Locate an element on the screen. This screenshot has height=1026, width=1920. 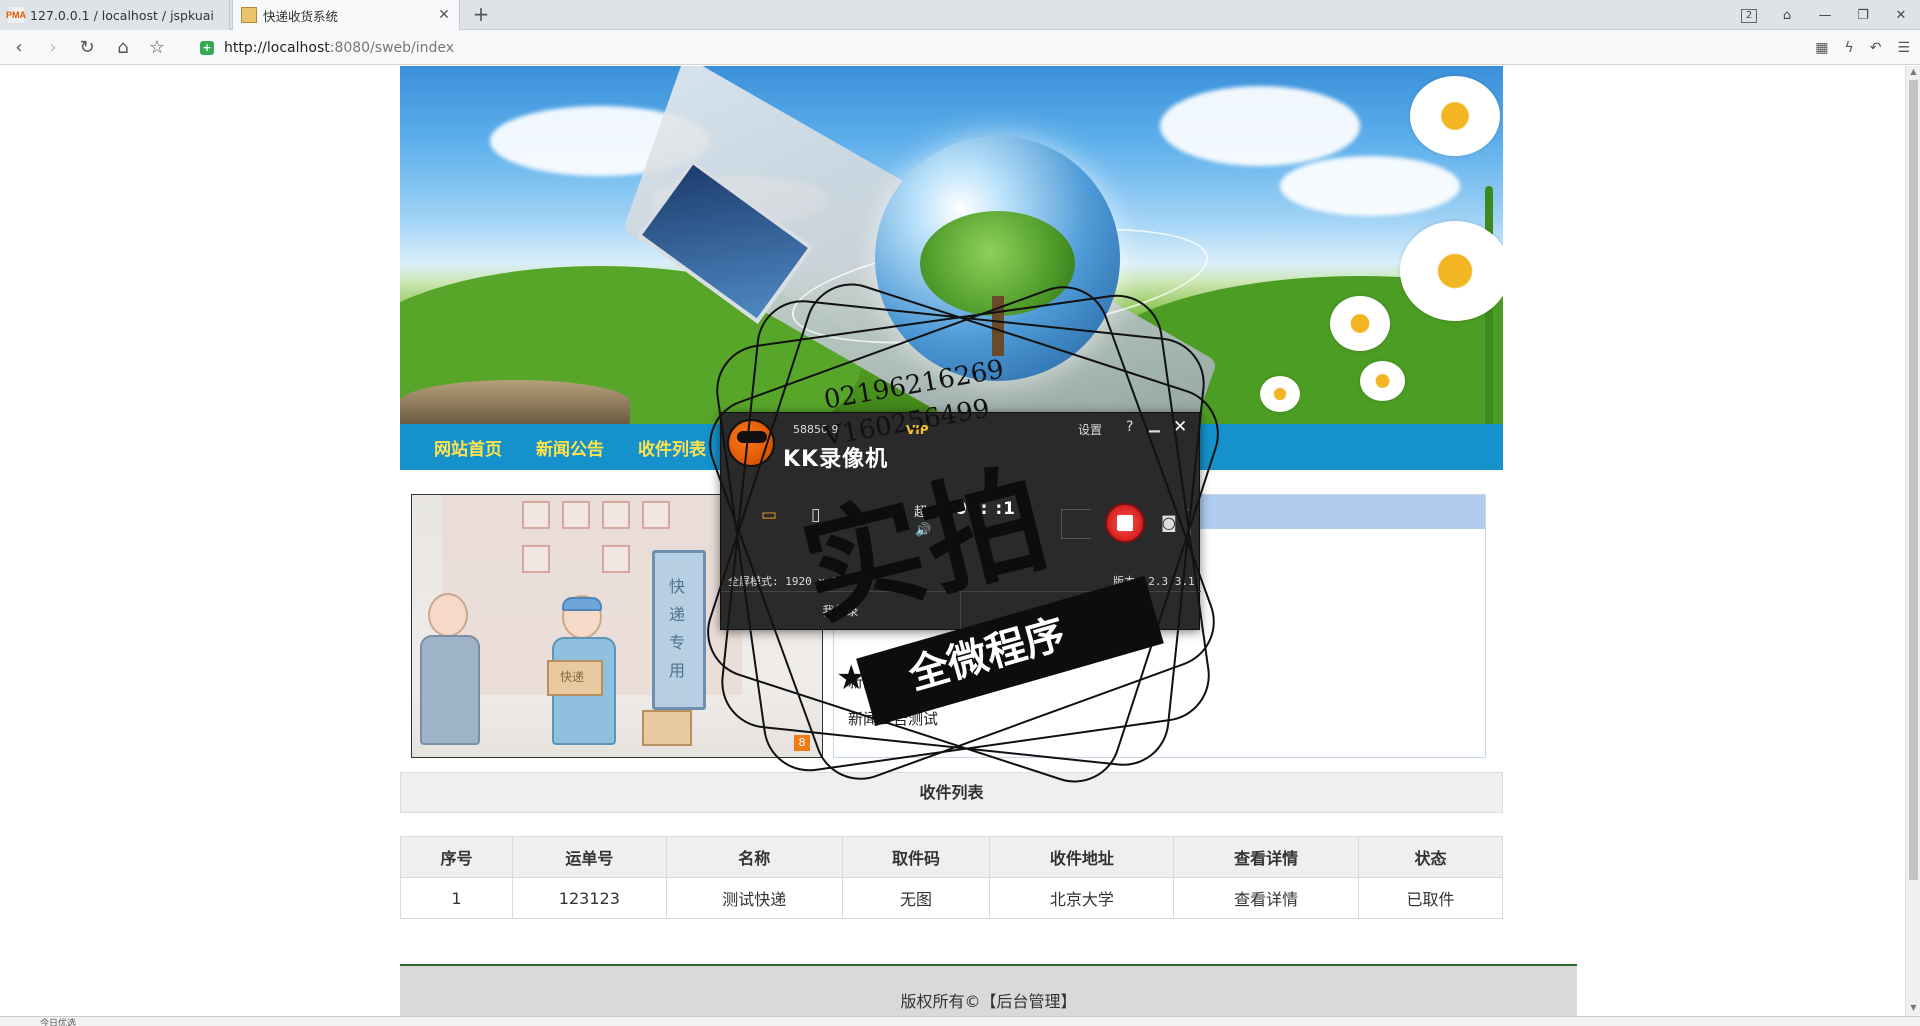
status-left-text: 今日优选 is located at coordinates (58, 1021).